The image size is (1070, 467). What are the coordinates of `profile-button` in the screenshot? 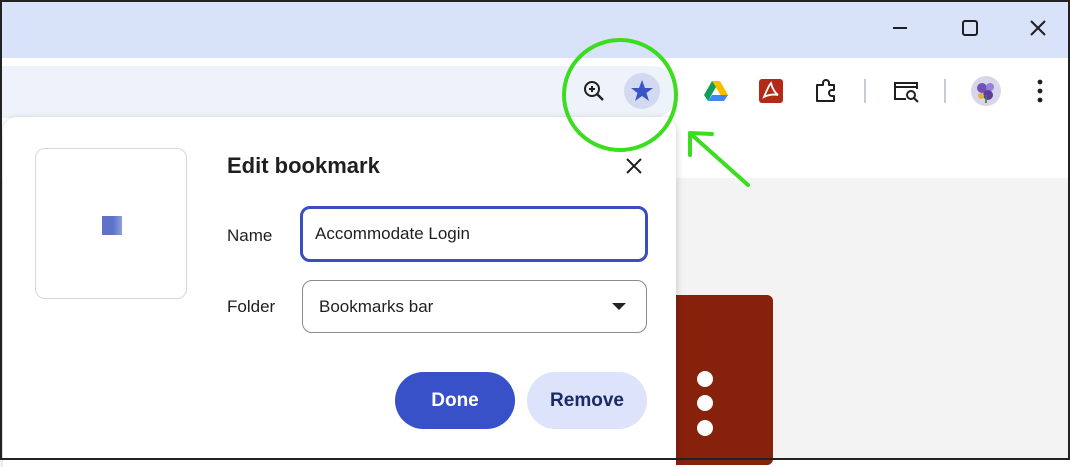 It's located at (986, 91).